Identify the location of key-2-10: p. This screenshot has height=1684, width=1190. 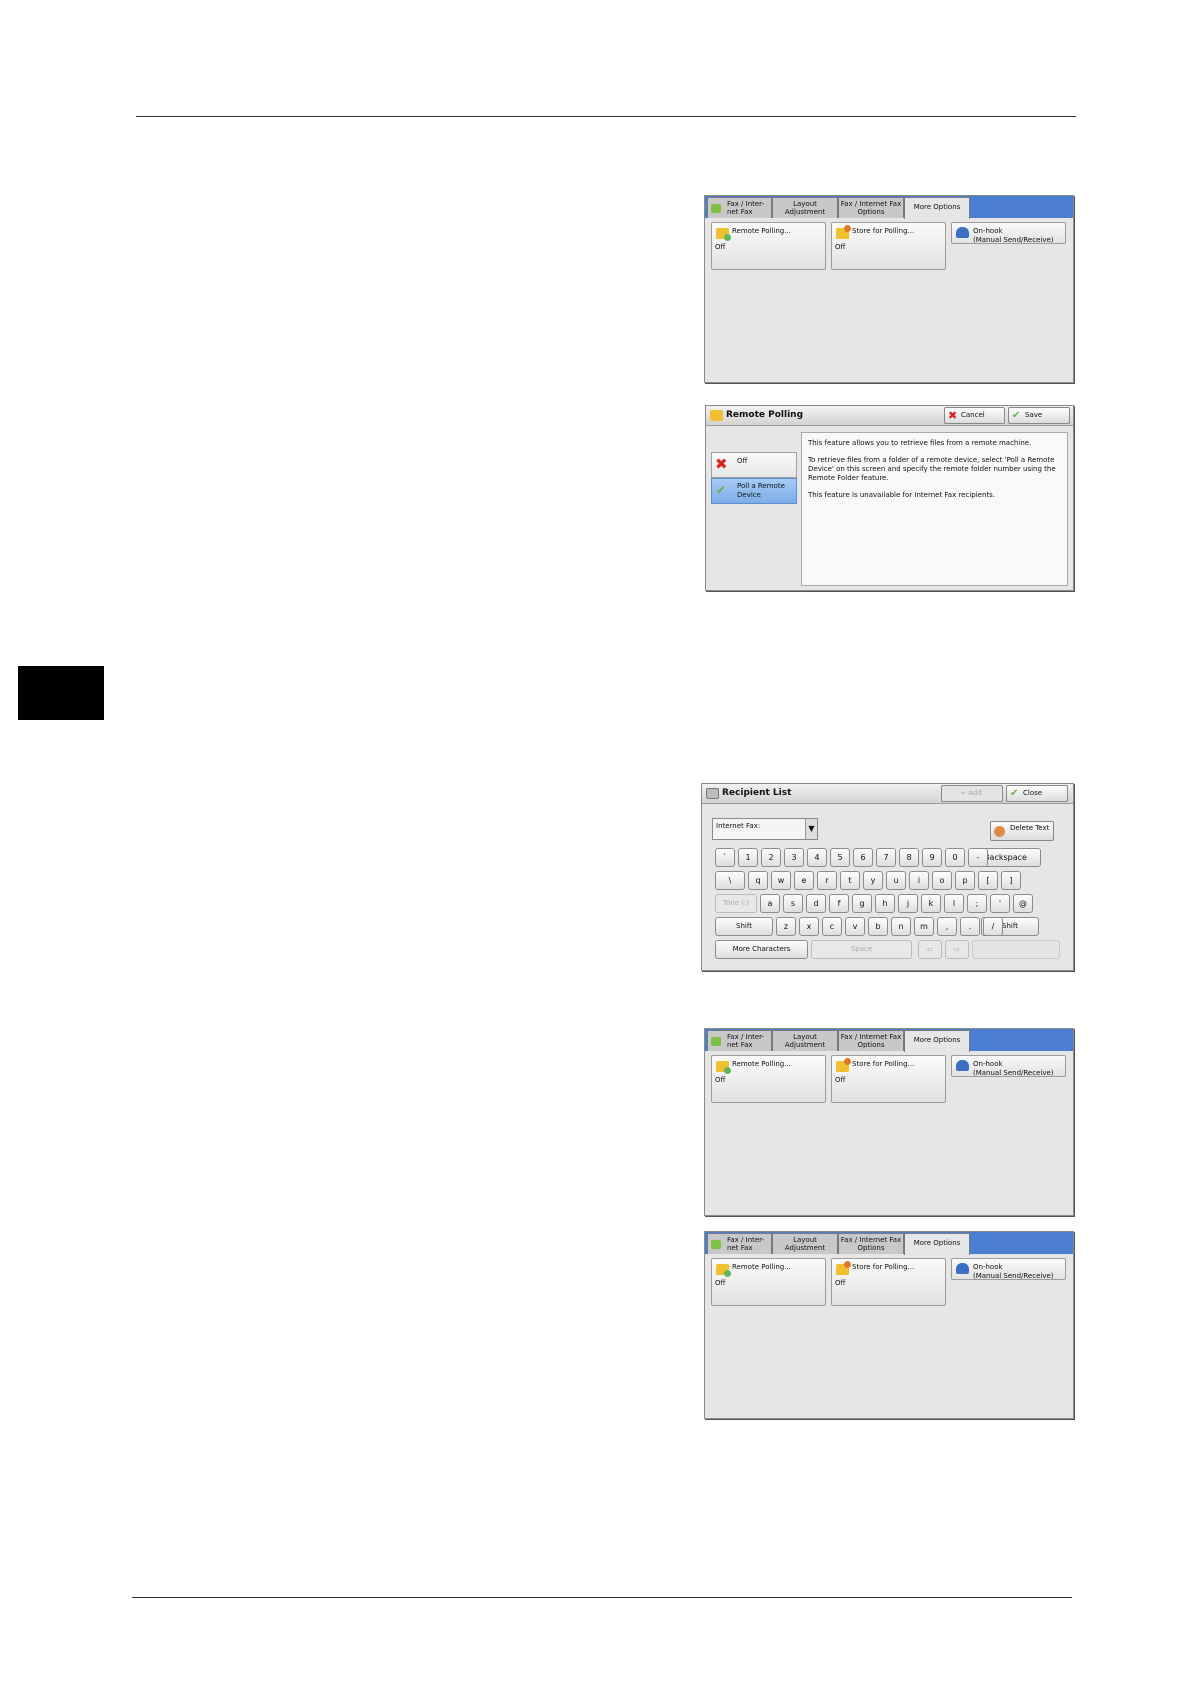
(965, 880).